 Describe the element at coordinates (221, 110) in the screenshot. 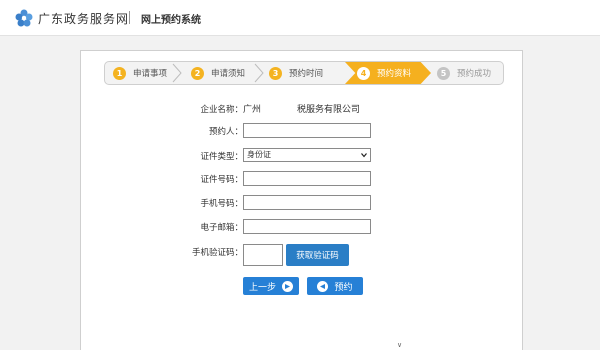

I see `company-label: 企业名称：` at that location.